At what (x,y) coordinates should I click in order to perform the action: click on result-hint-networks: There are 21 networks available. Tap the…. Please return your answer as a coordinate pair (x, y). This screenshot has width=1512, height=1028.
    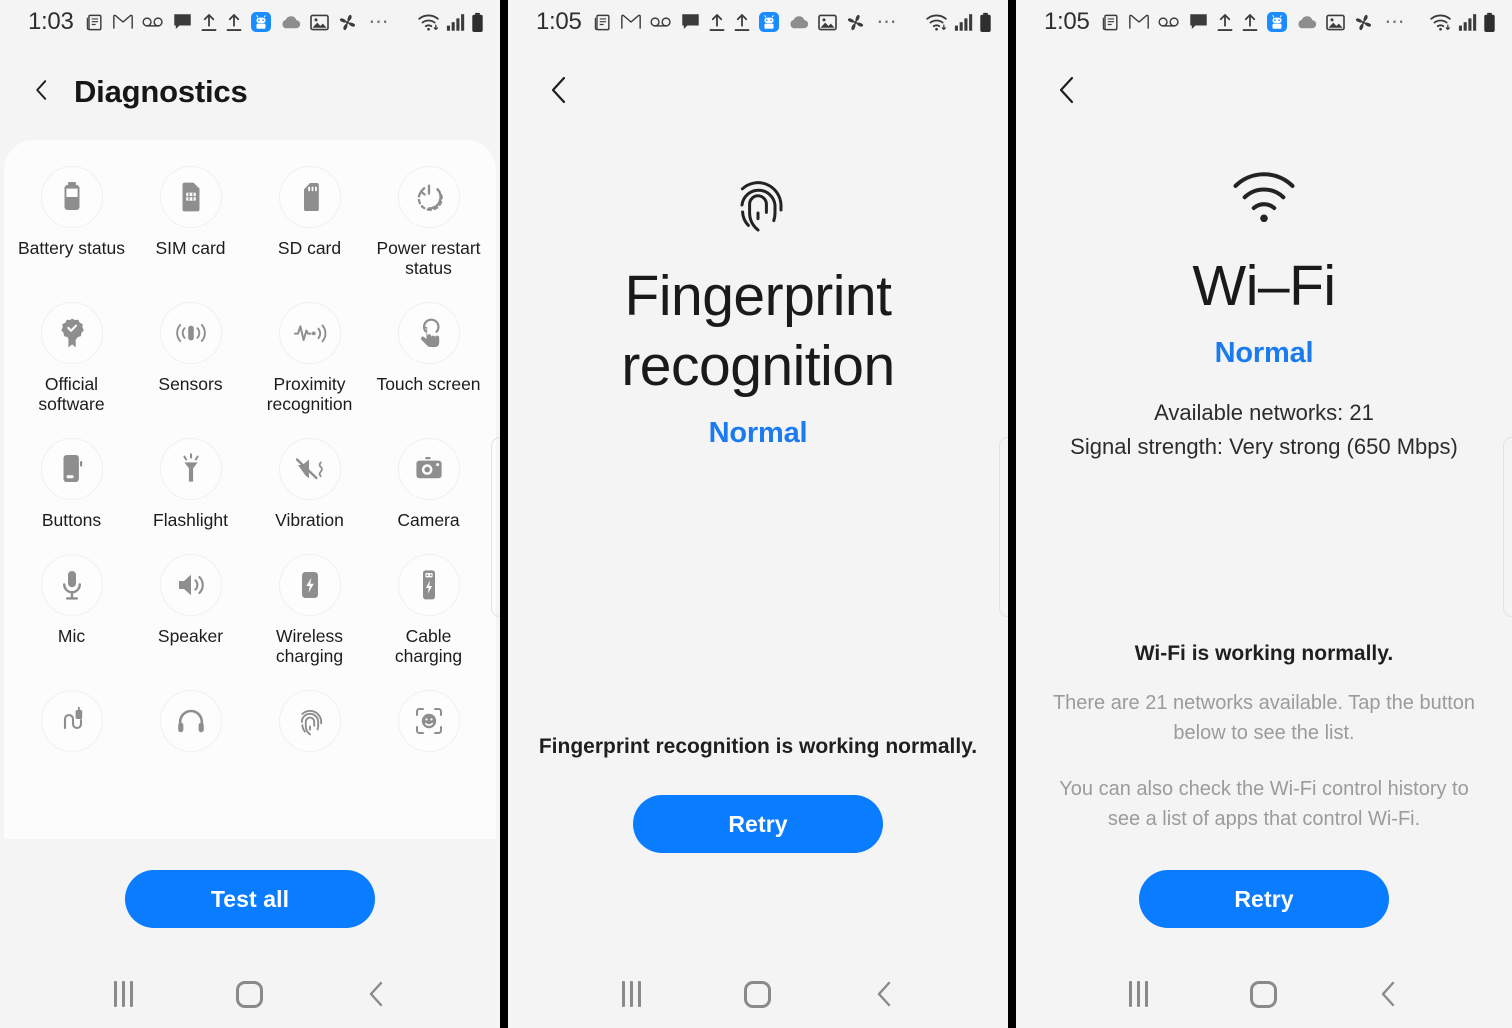
    Looking at the image, I should click on (1264, 718).